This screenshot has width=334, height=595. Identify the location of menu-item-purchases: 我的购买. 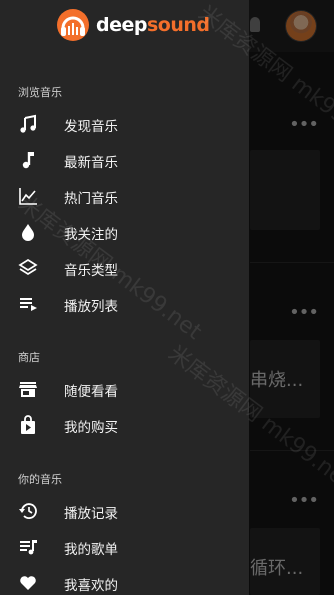
(124, 425).